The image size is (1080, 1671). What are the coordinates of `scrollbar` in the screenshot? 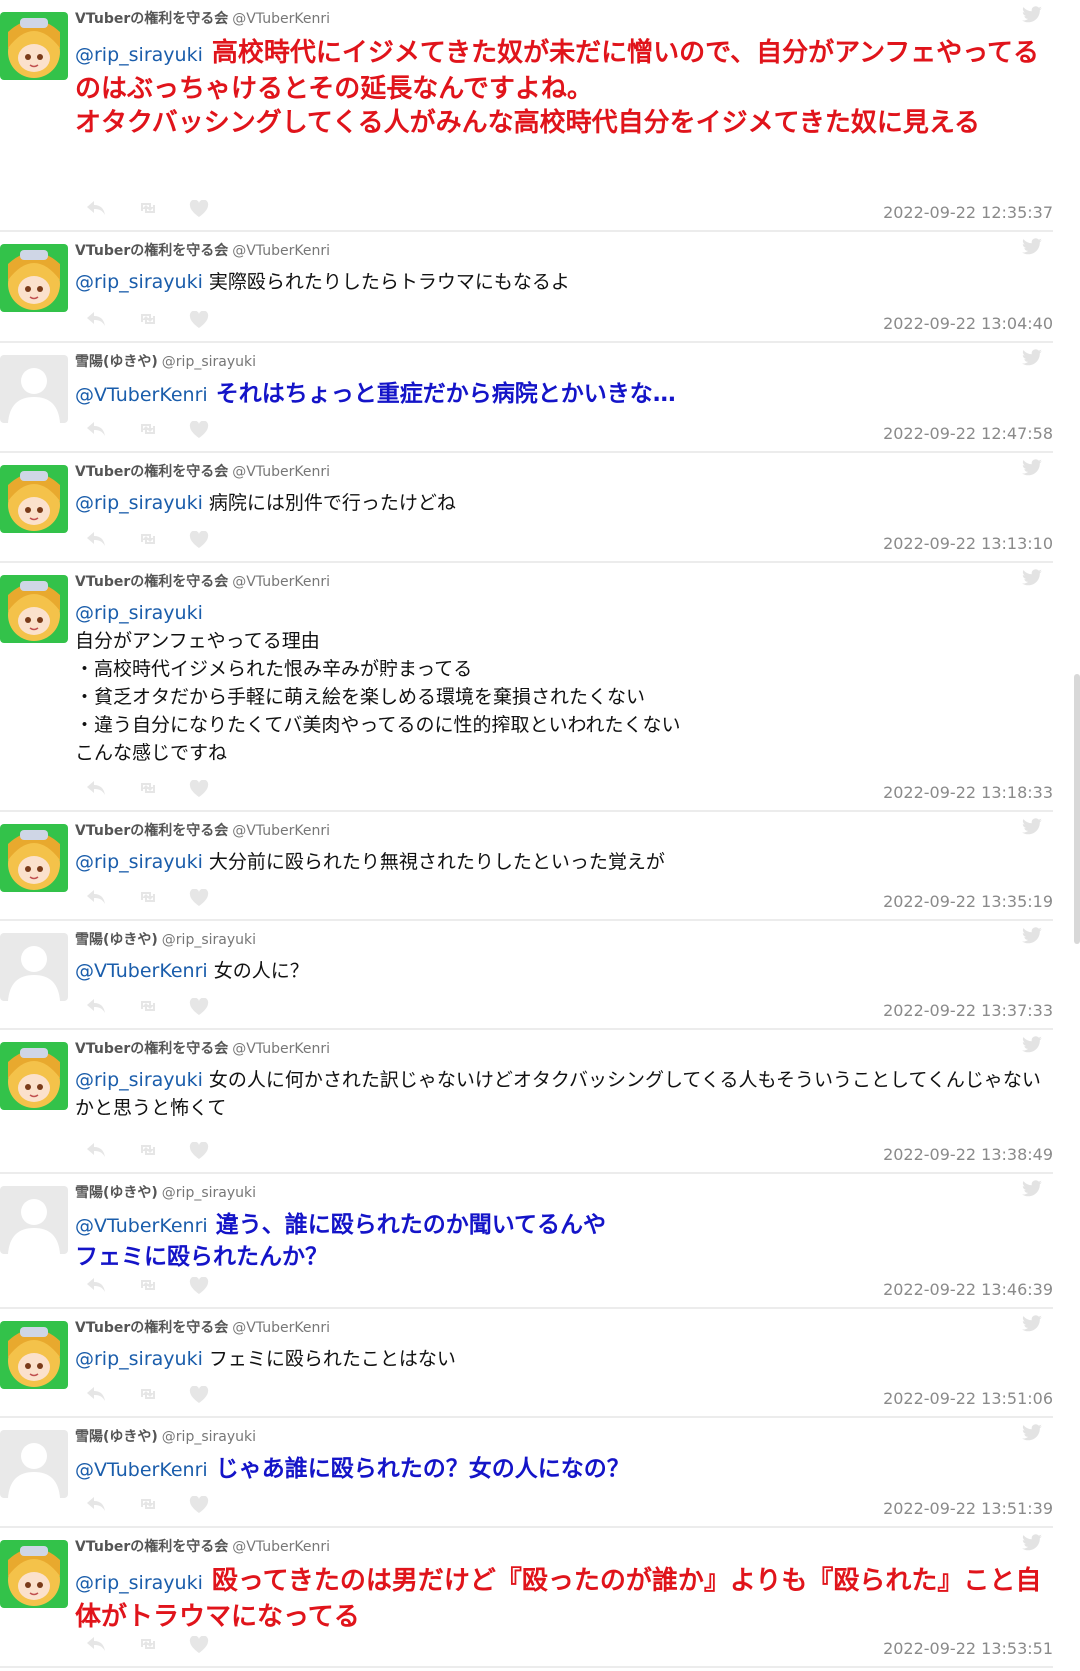 It's located at (1077, 809).